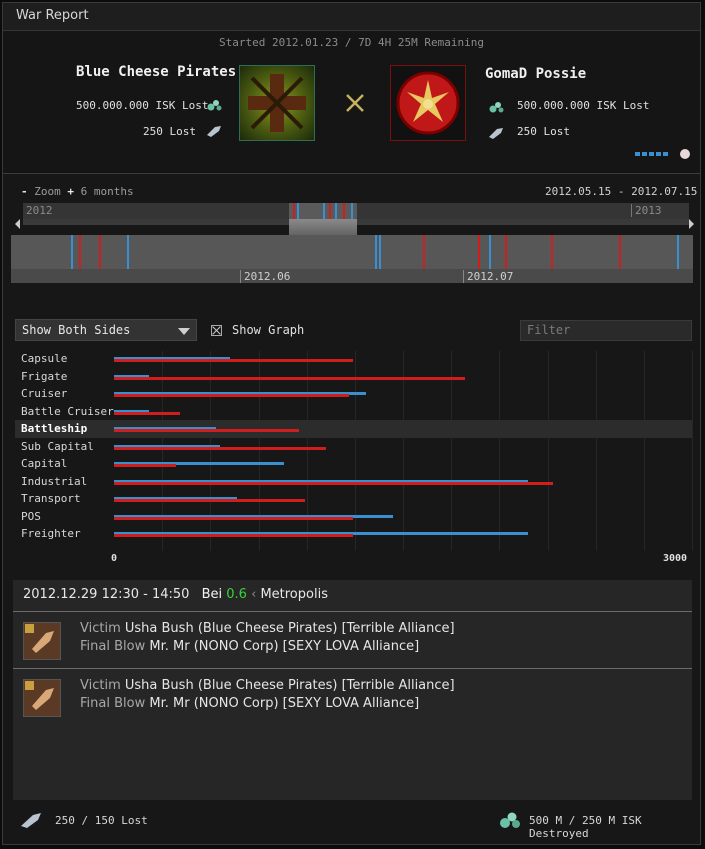  What do you see at coordinates (685, 154) in the screenshot?
I see `flag-icon` at bounding box center [685, 154].